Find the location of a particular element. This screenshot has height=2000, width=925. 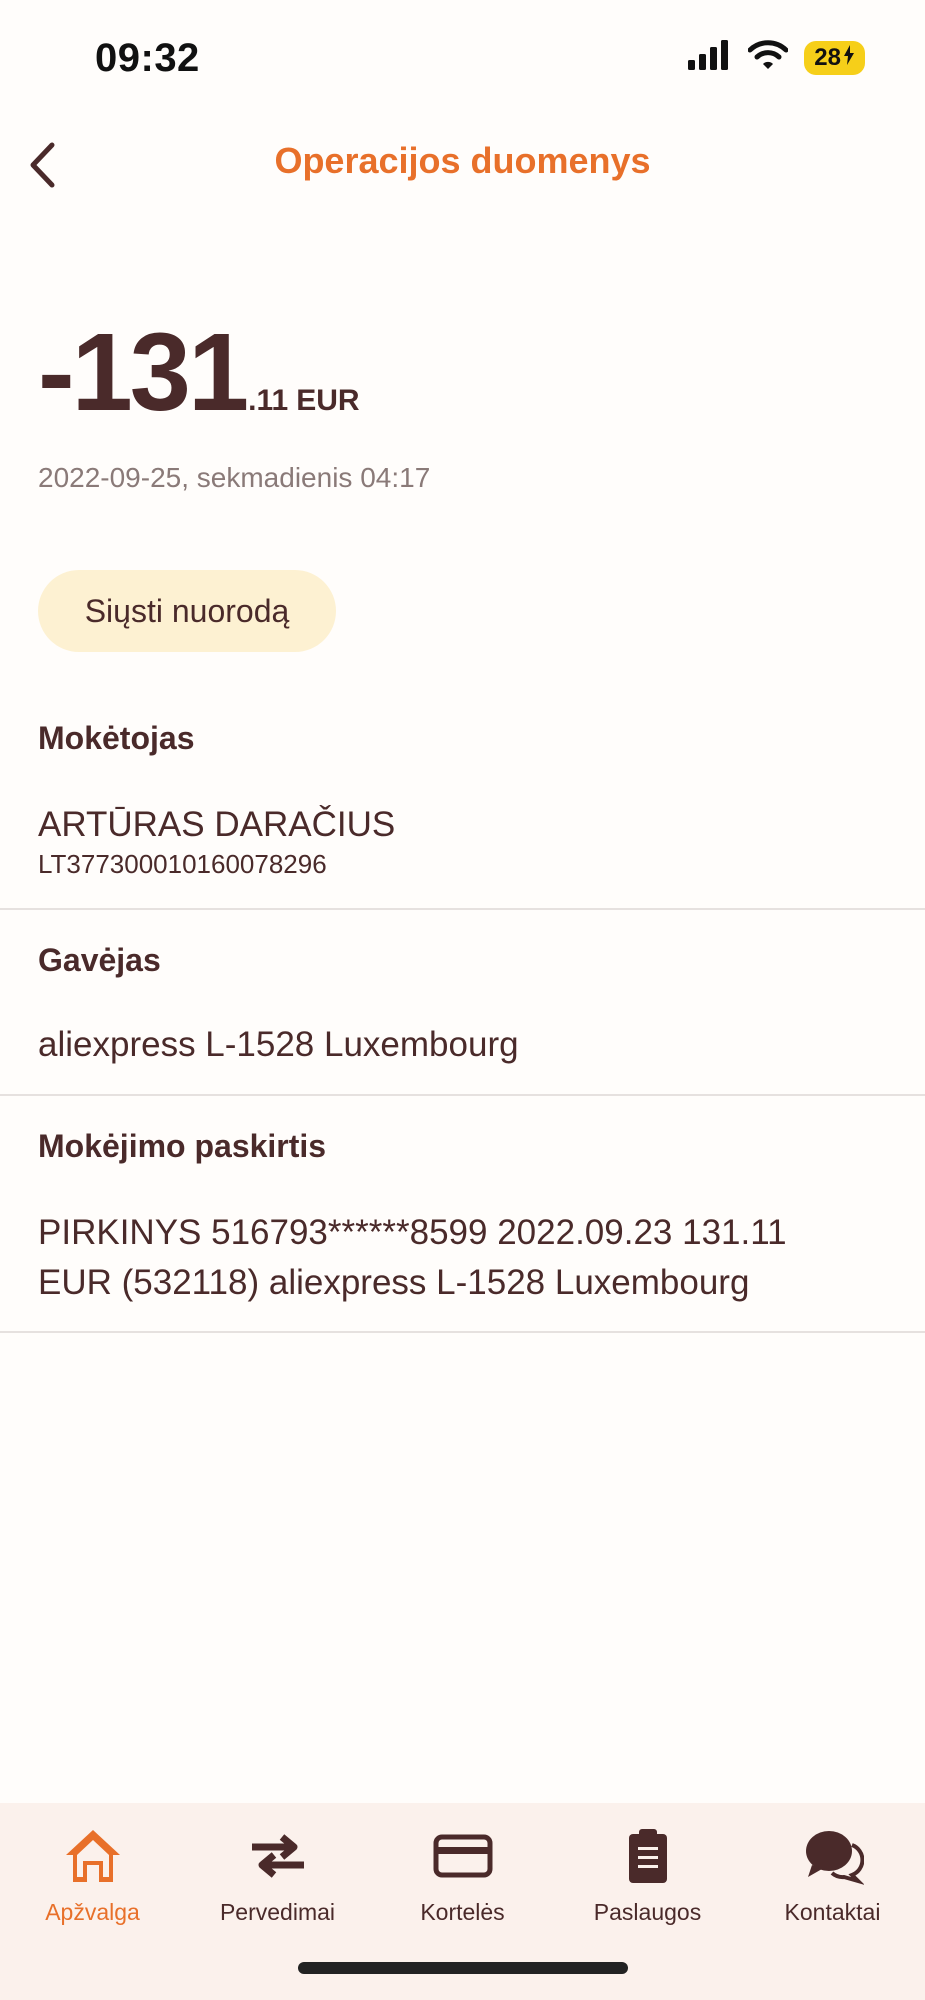

nav-item-contacts: Kontaktai is located at coordinates (832, 1873).